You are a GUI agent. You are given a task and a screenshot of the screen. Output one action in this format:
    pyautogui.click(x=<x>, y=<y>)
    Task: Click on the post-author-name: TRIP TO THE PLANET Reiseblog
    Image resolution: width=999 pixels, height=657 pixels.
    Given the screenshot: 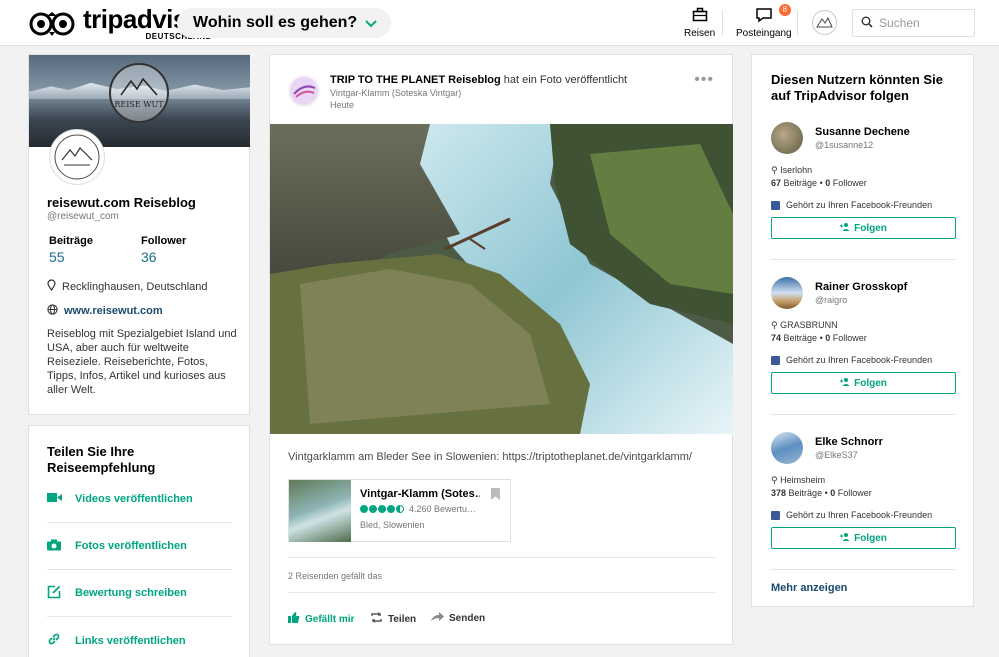 What is the action you would take?
    pyautogui.click(x=415, y=80)
    